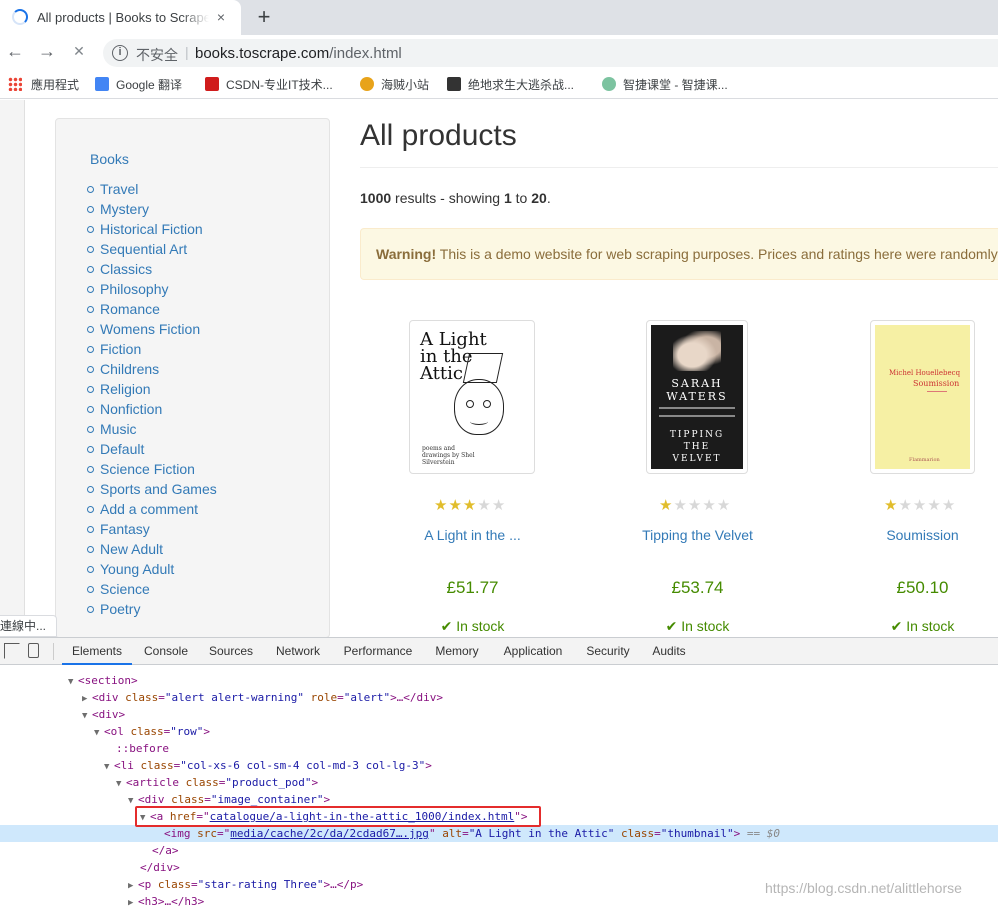  Describe the element at coordinates (376, 198) in the screenshot. I see `results-count: 1000` at that location.